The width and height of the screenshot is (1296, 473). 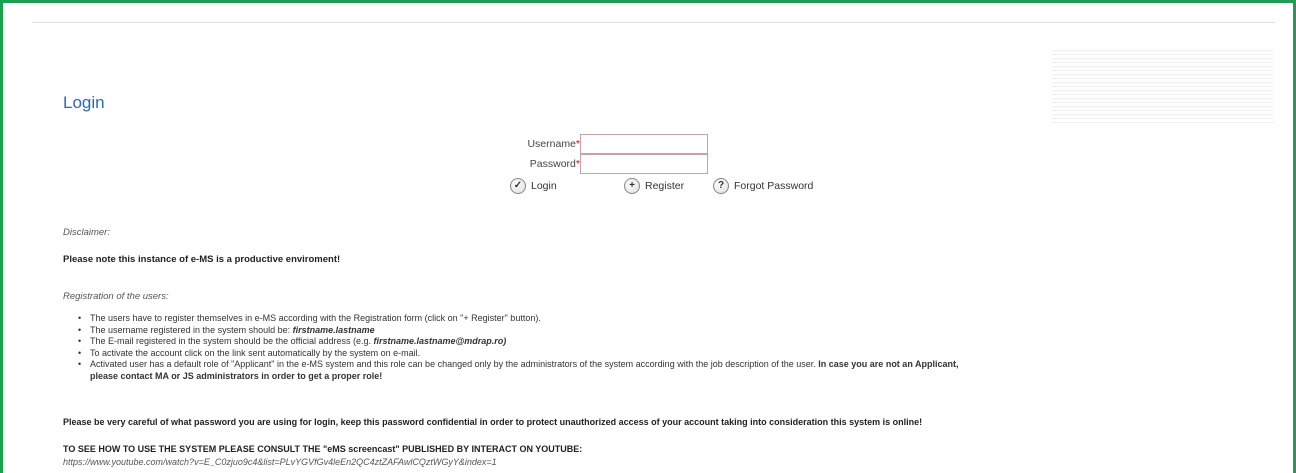 I want to click on header-divider, so click(x=653, y=22).